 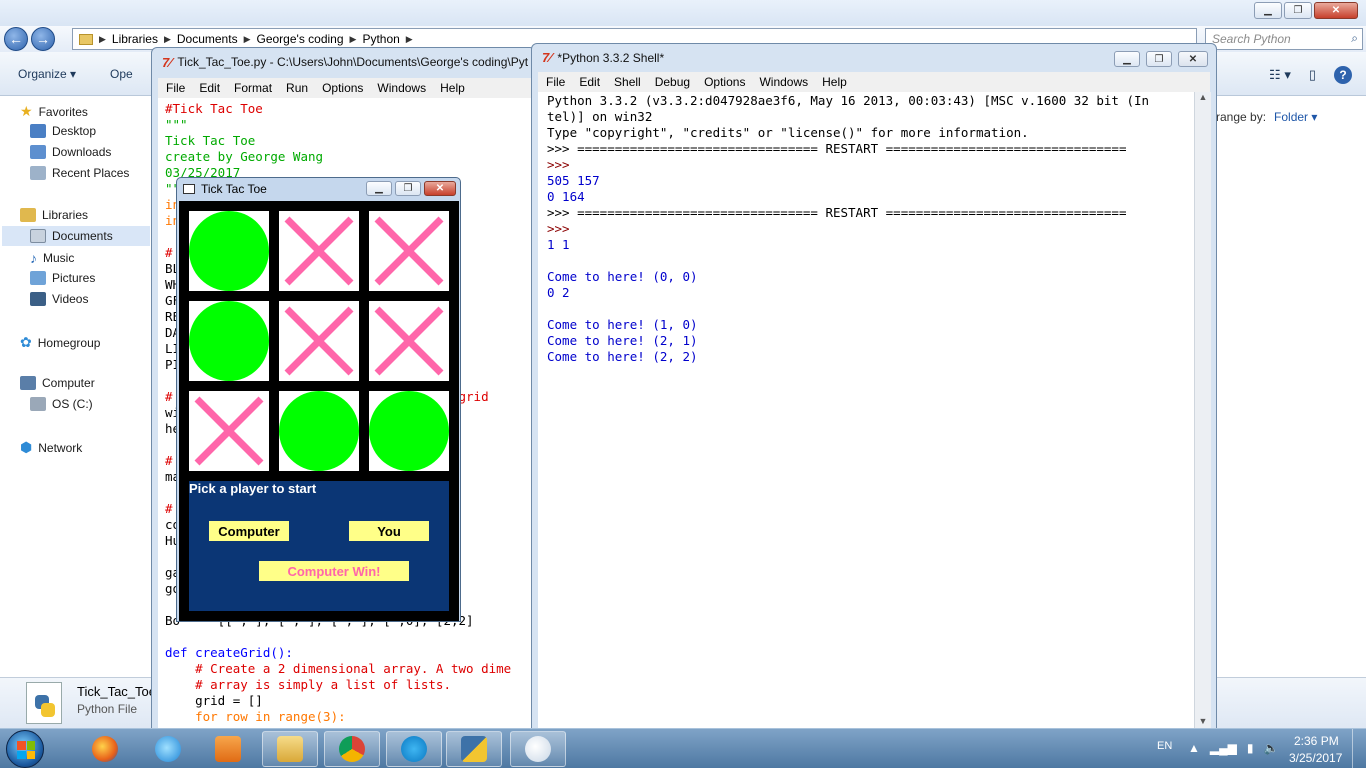 I want to click on toolbar-right: ☷ ▾ ▯ ?, so click(x=1310, y=75).